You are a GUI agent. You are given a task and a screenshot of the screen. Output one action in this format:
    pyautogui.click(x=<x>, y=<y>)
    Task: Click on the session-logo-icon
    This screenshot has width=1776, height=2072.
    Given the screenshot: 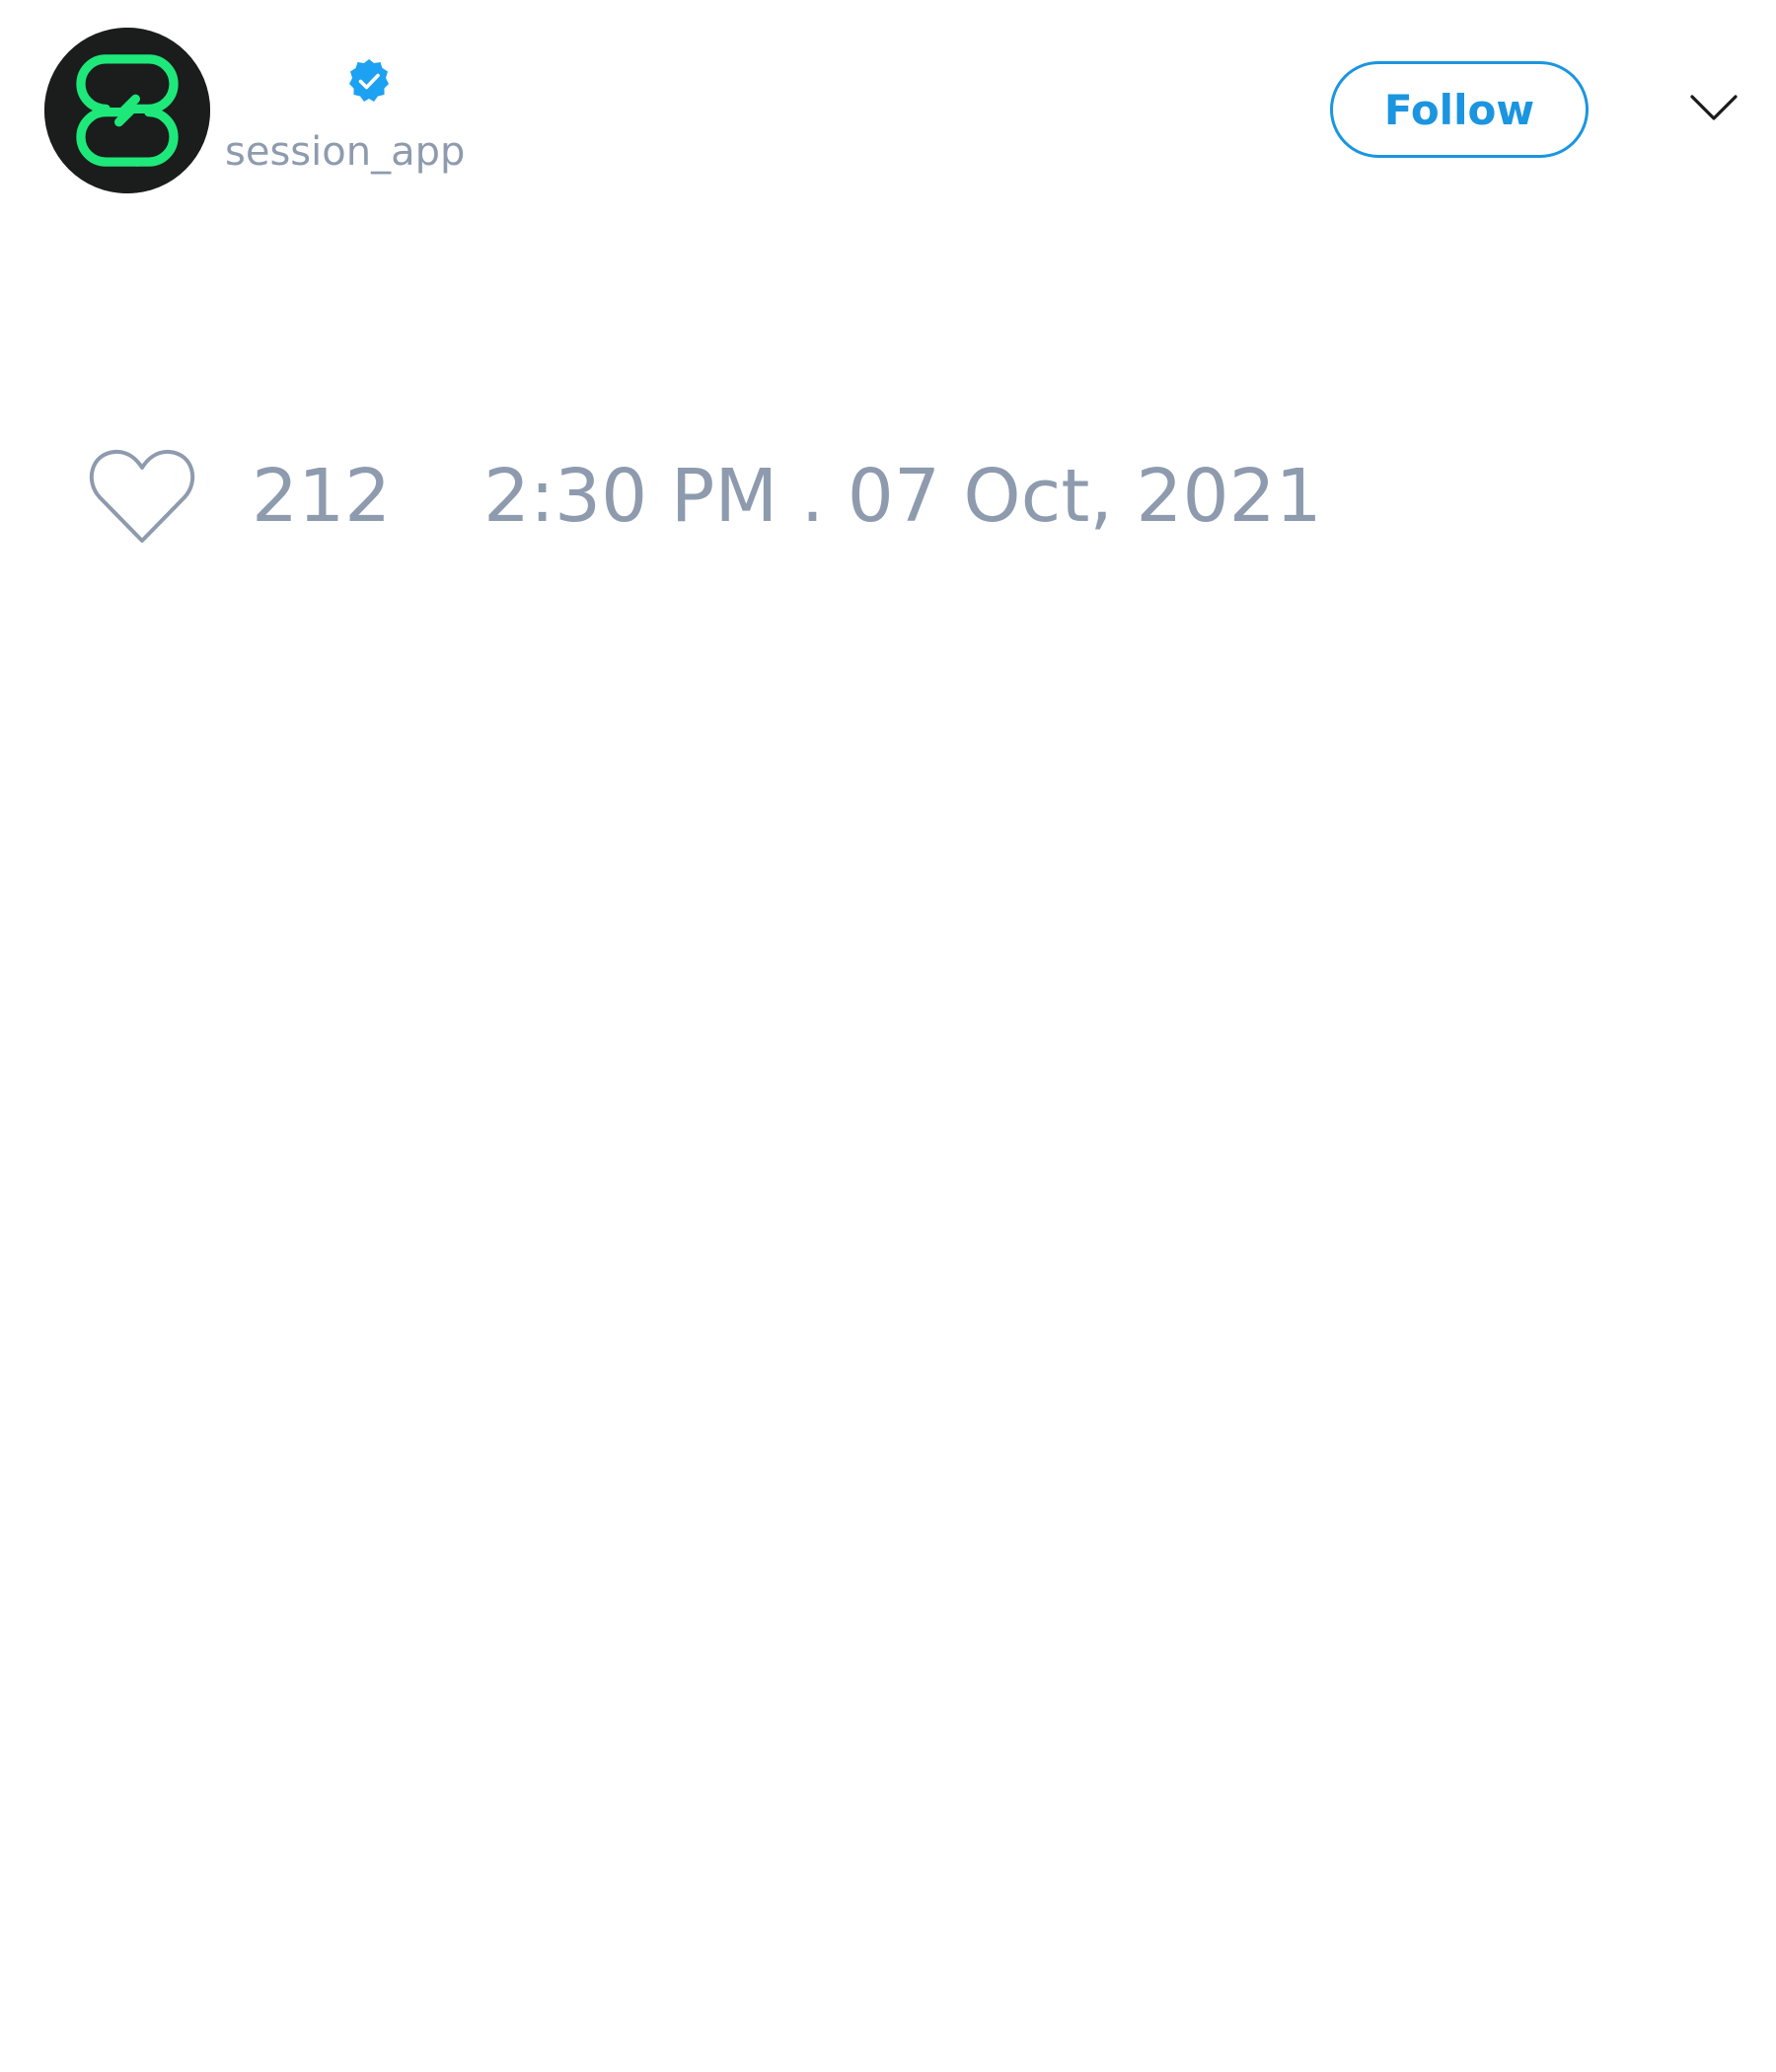 What is the action you would take?
    pyautogui.click(x=127, y=111)
    